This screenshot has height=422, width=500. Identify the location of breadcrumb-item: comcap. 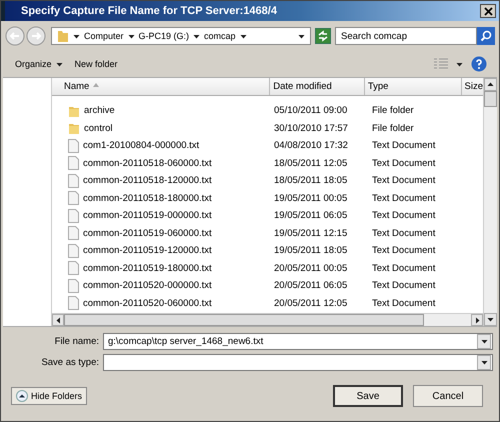
(220, 36).